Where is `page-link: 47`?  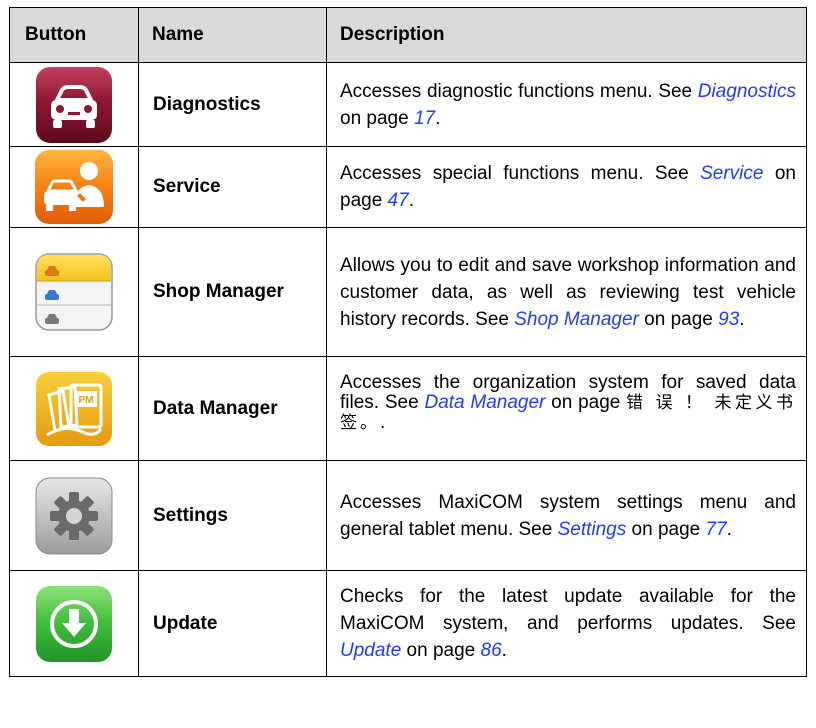 page-link: 47 is located at coordinates (398, 200).